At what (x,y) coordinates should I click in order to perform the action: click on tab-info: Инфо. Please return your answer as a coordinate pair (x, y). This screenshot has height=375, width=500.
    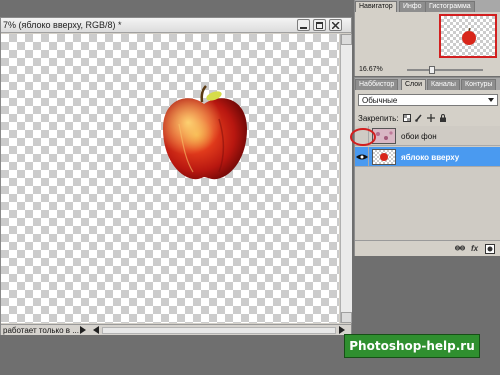
    Looking at the image, I should click on (412, 6).